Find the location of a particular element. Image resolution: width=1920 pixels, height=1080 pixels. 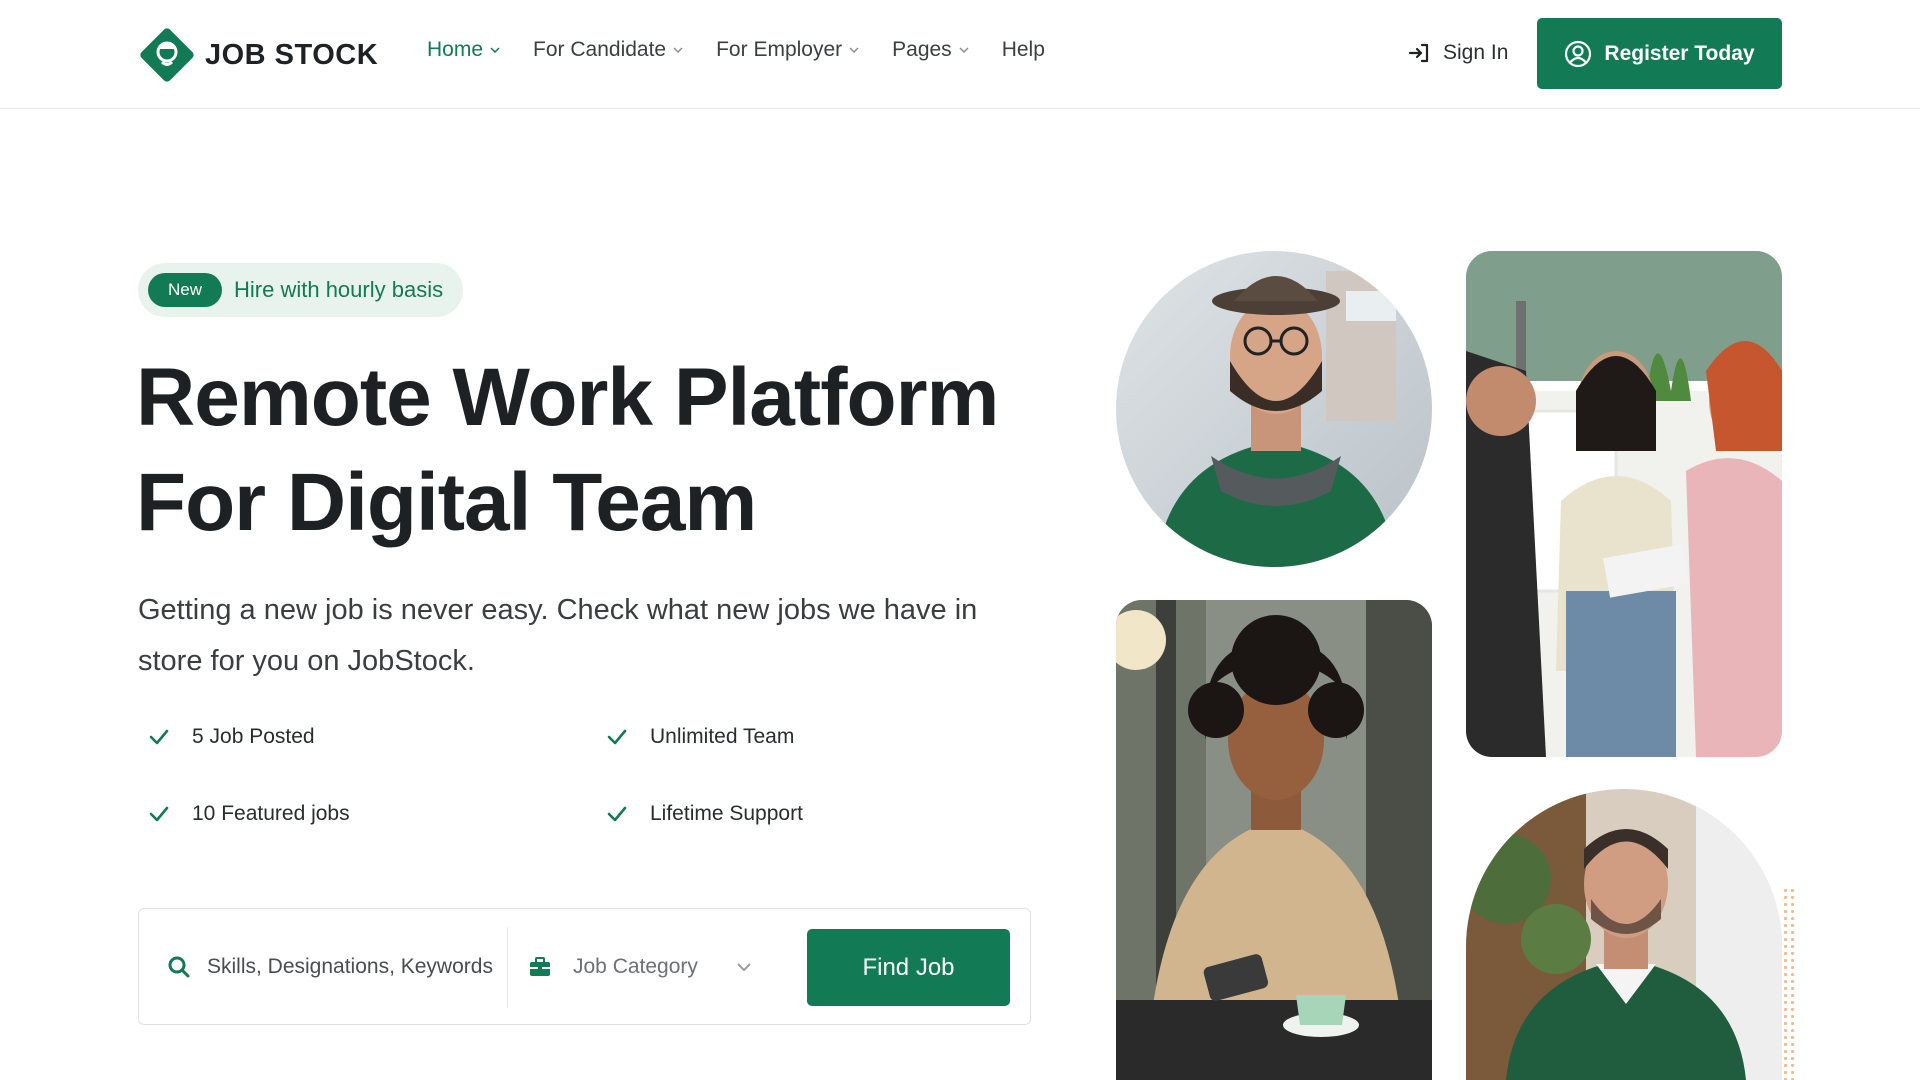

feature-item: Lifetime Support is located at coordinates (704, 814).